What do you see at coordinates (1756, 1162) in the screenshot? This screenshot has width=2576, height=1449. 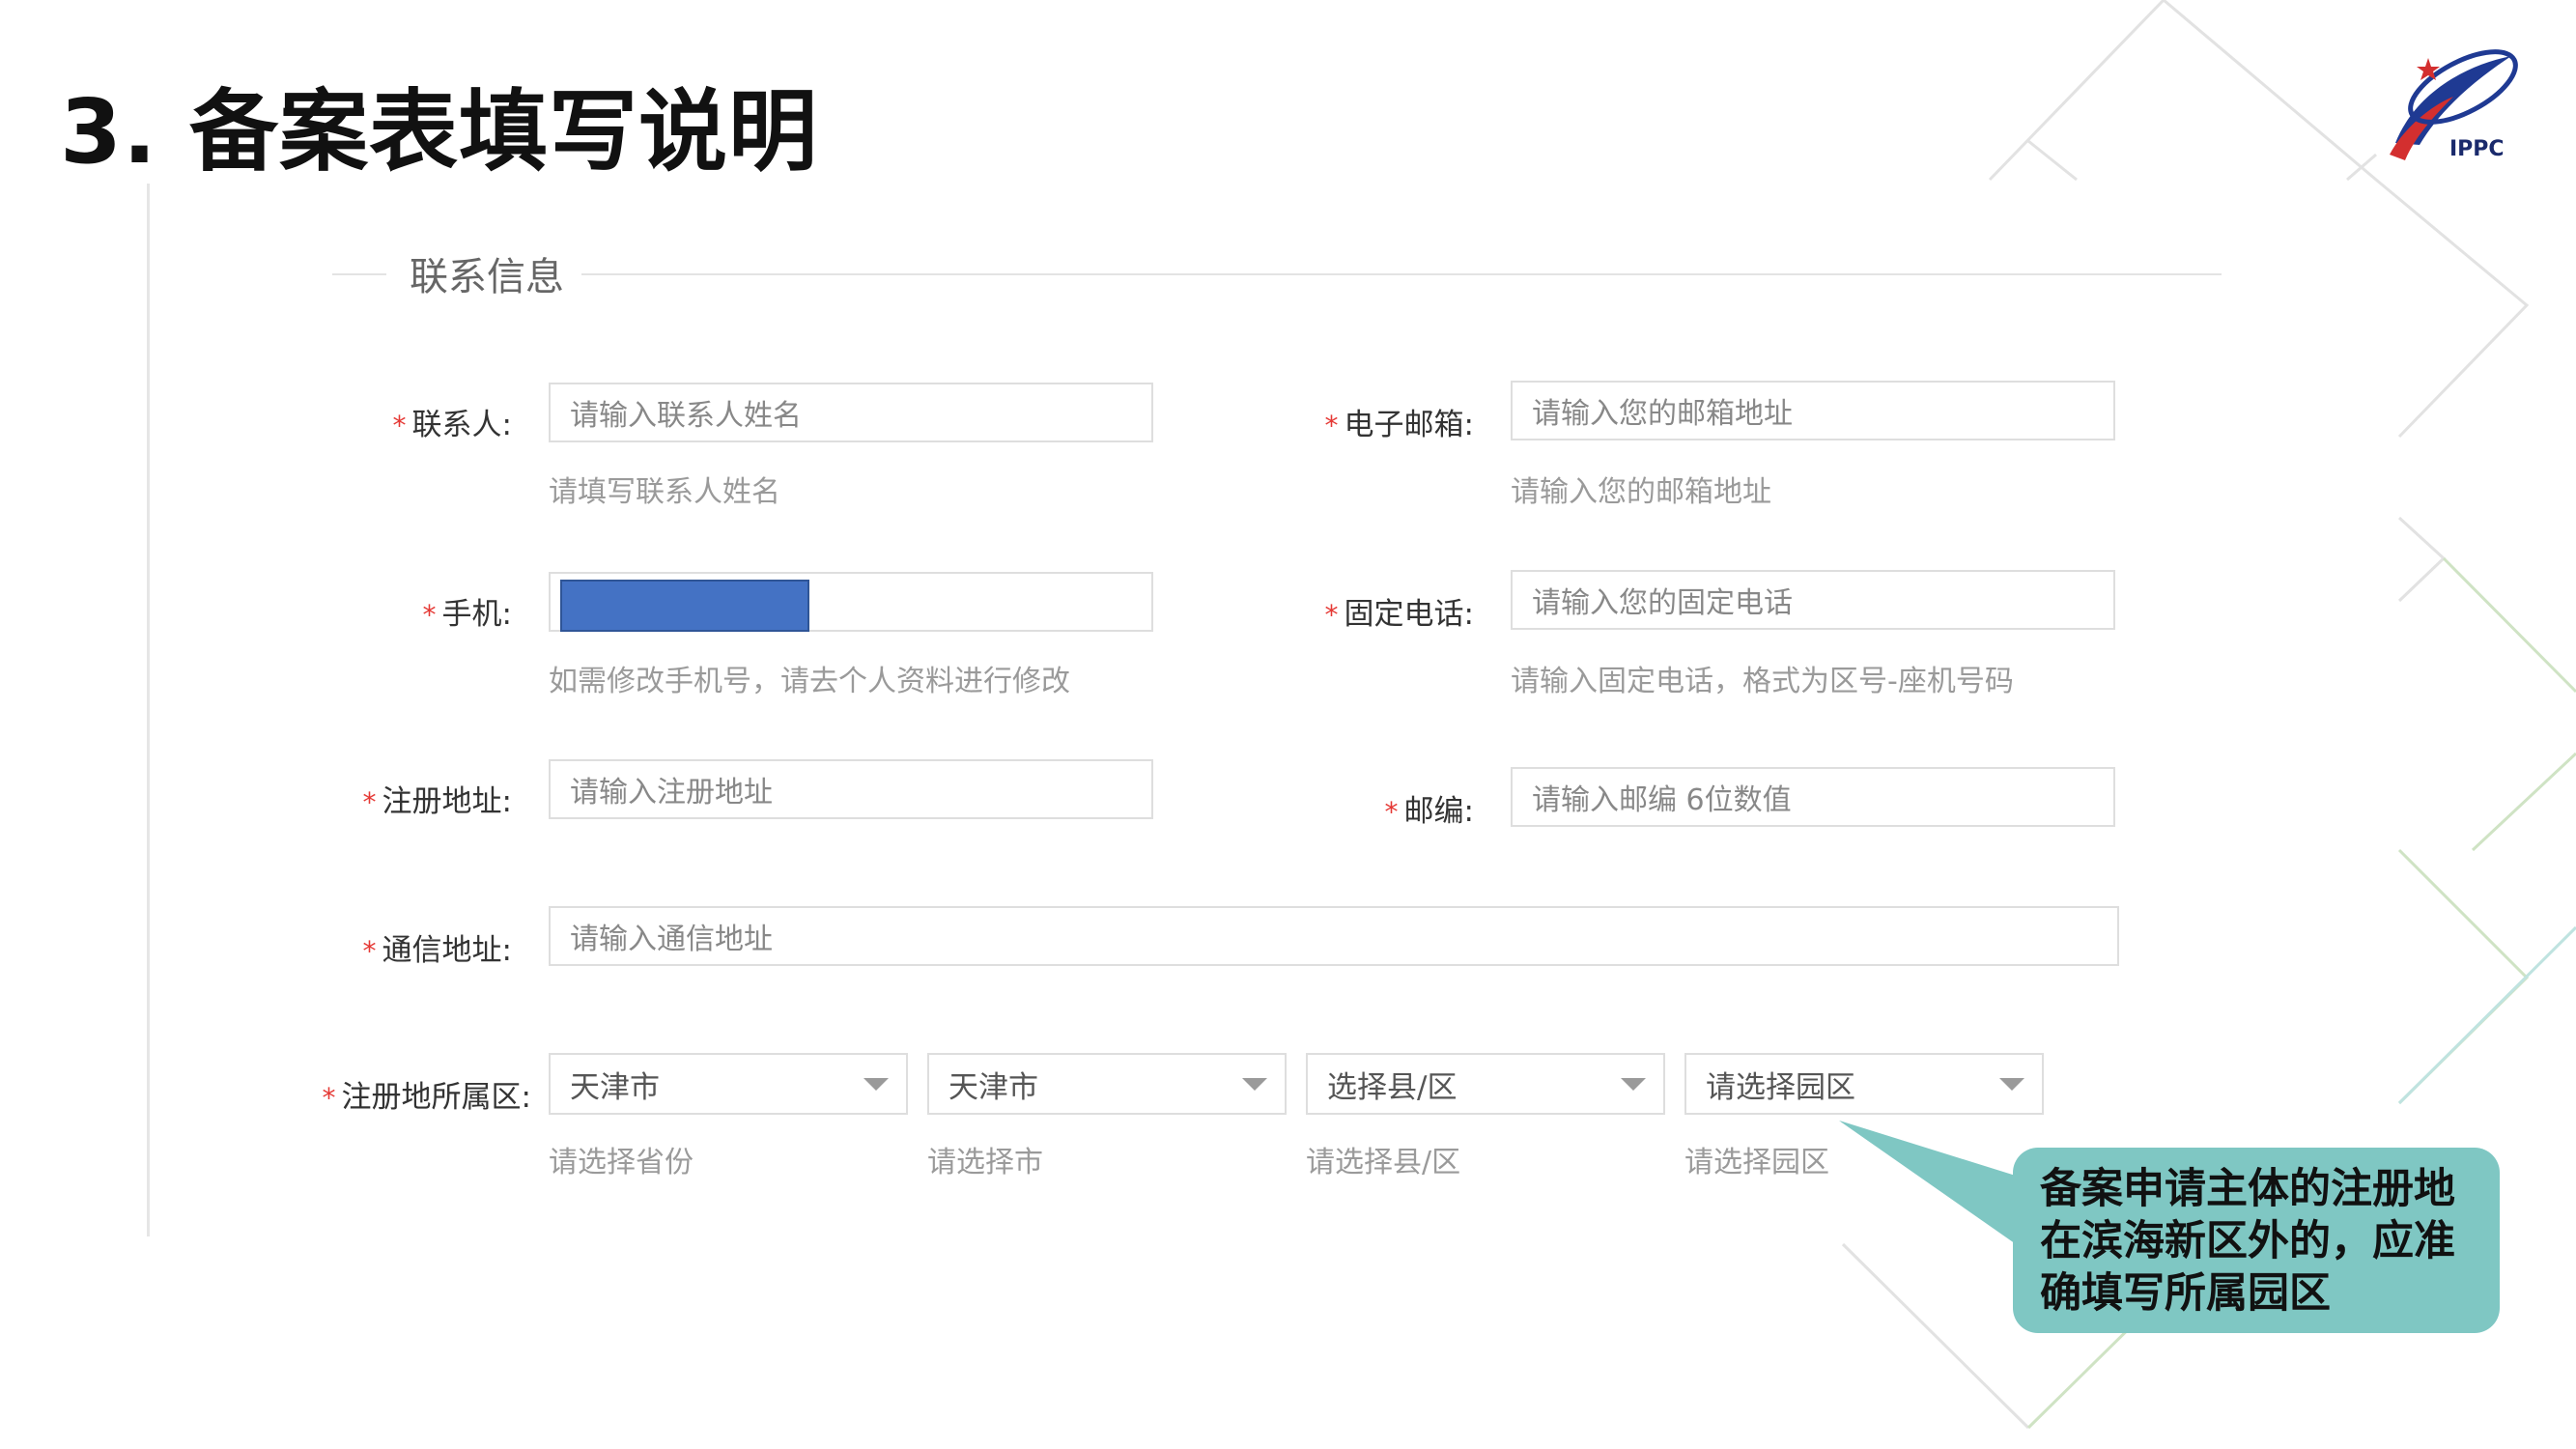 I see `park-hint: 请选择园区` at bounding box center [1756, 1162].